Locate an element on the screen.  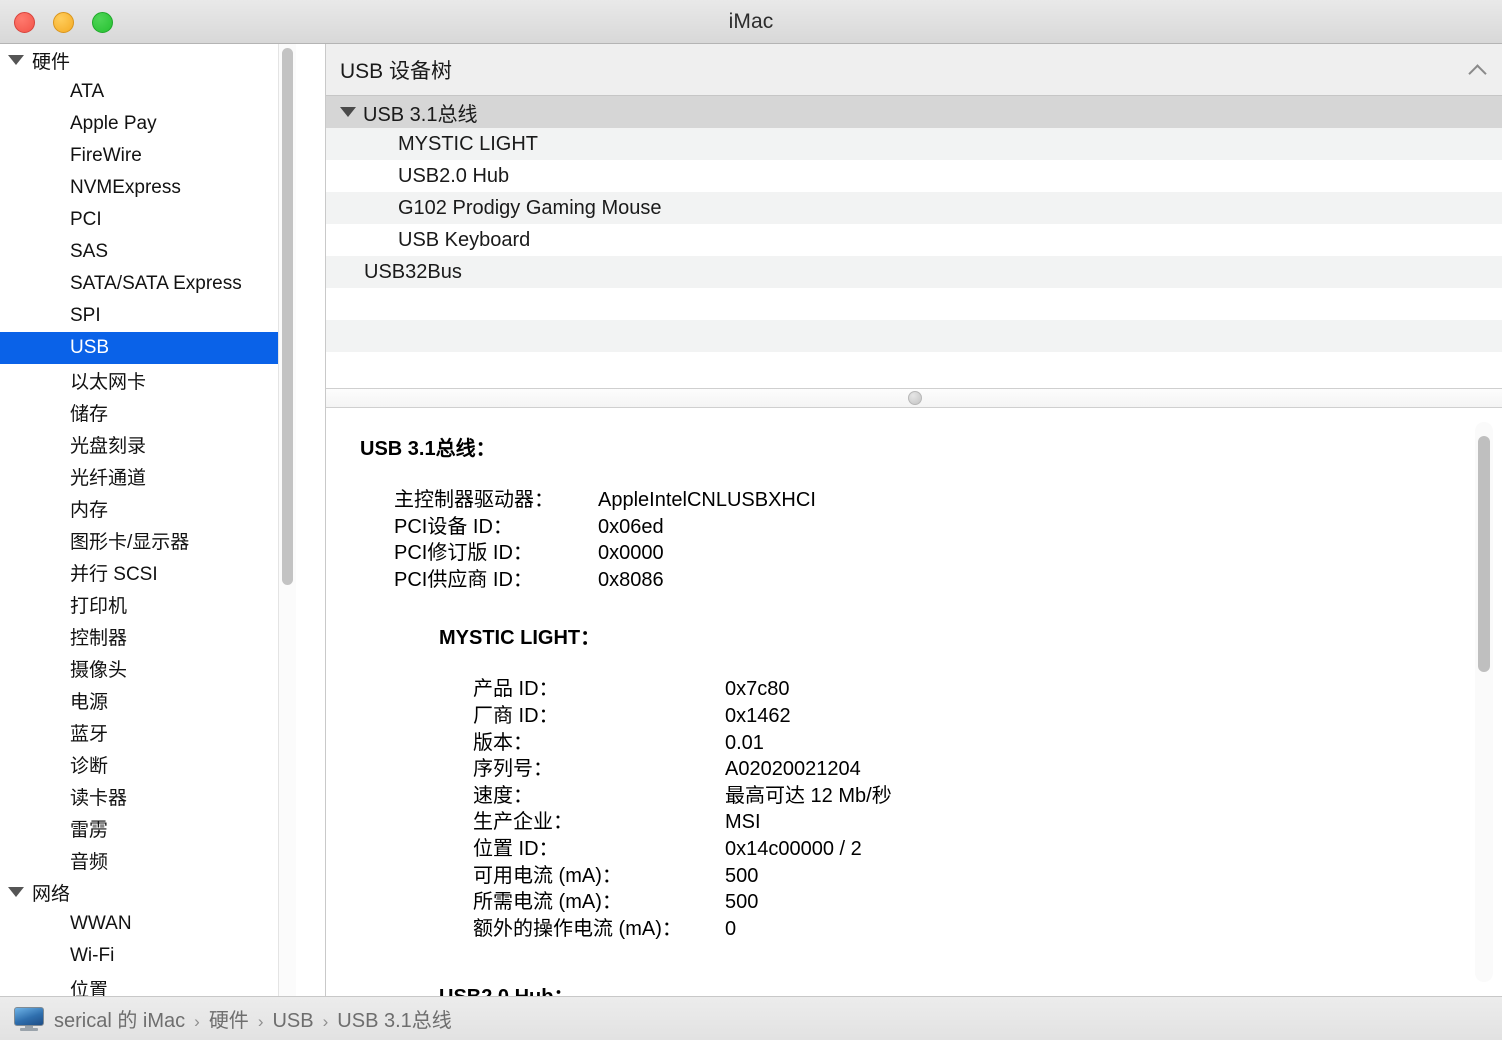
detail-row: 额外的操作电流 (mA)： 0 is located at coordinates (964, 929).